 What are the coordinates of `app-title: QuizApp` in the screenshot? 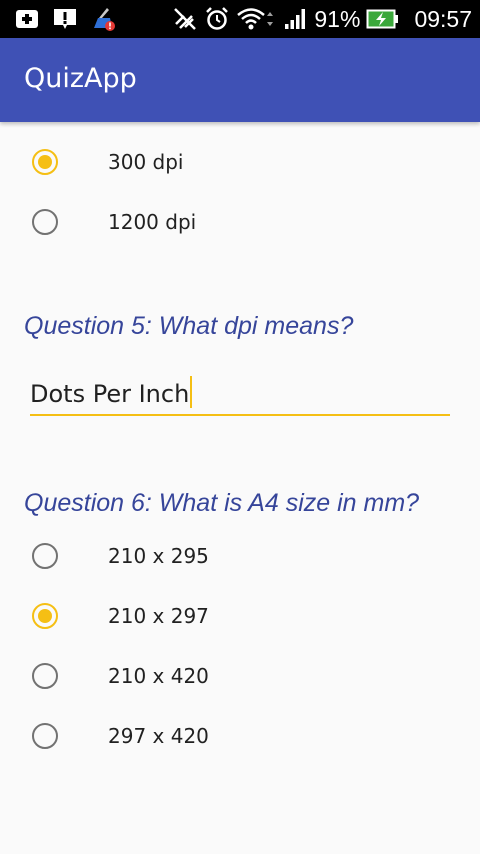 It's located at (80, 78).